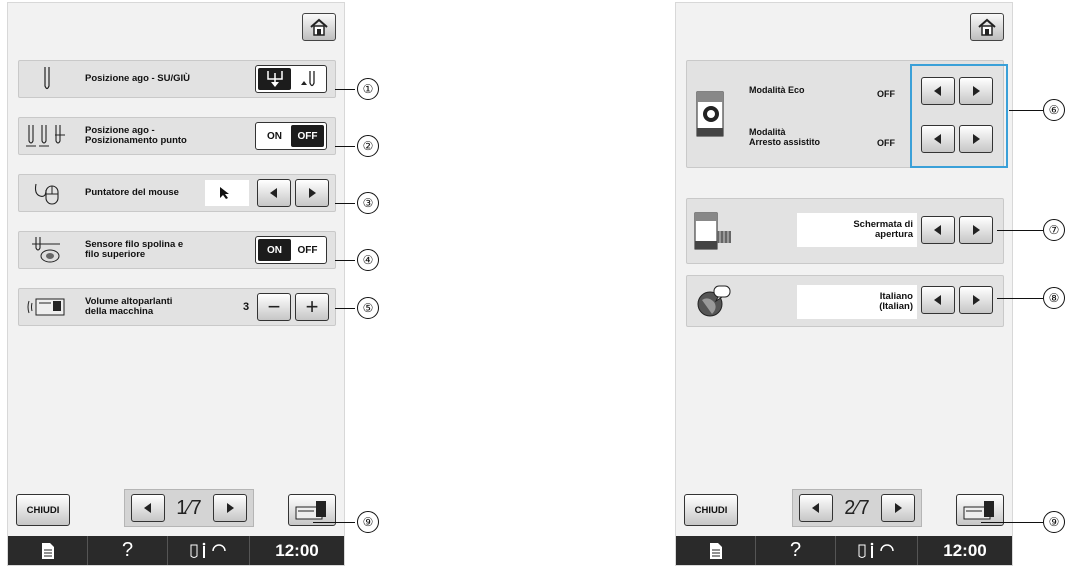 The image size is (1067, 566). I want to click on language-value: Italiano (Italian), so click(857, 302).